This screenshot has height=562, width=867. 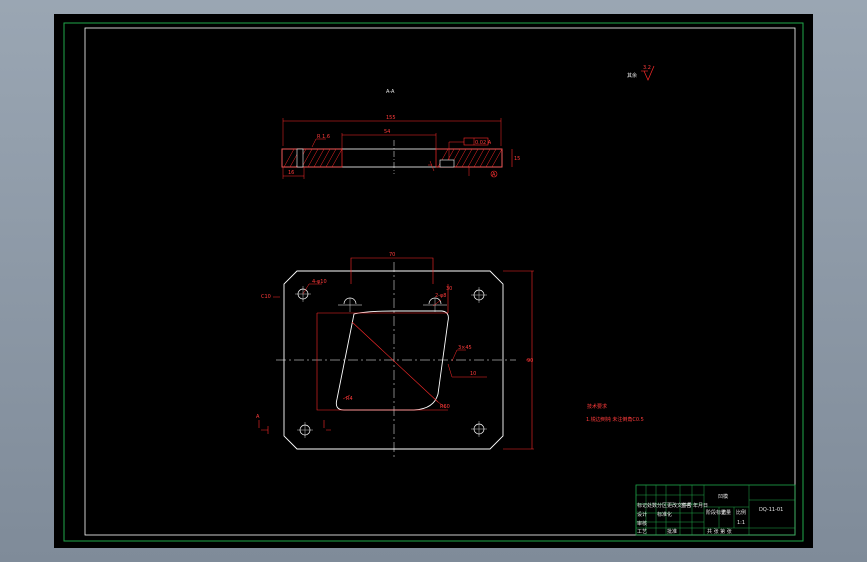 I want to click on tb-part-name: 凹模, so click(x=723, y=496).